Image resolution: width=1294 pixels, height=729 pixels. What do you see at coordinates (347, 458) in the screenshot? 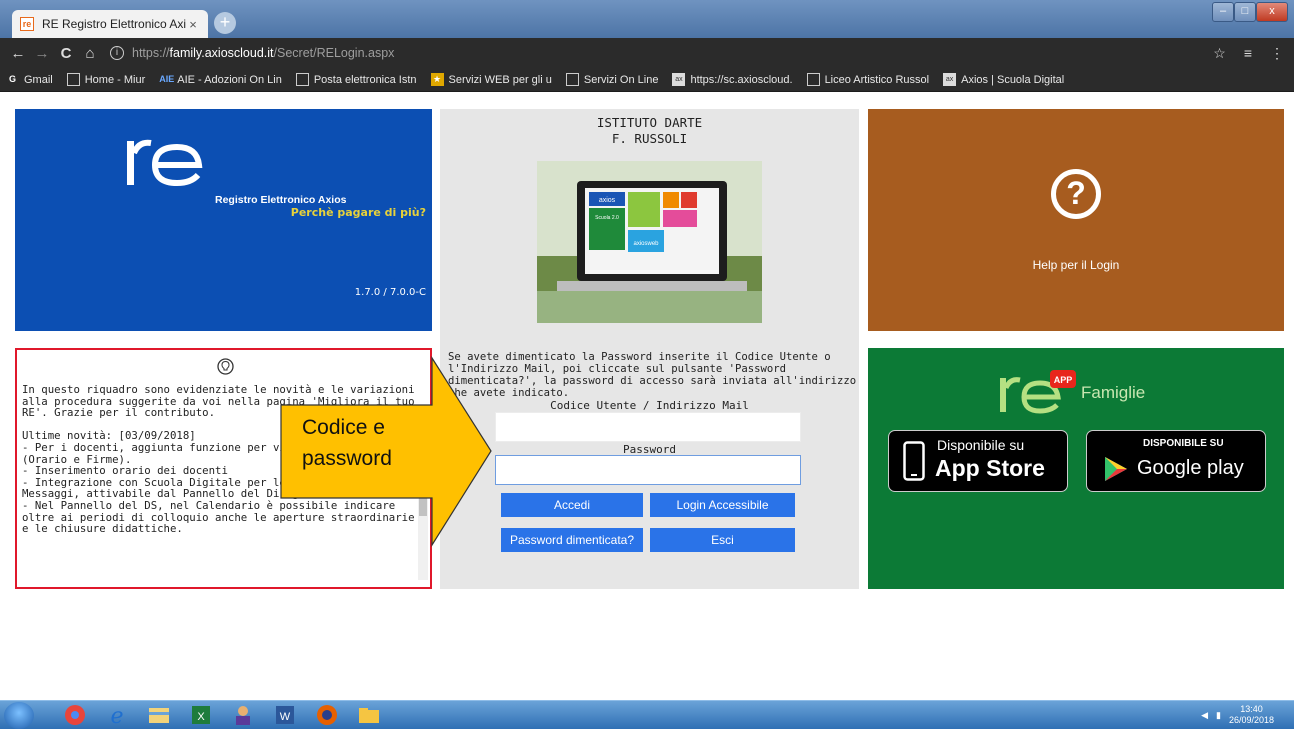
I see `callout-line2: password` at bounding box center [347, 458].